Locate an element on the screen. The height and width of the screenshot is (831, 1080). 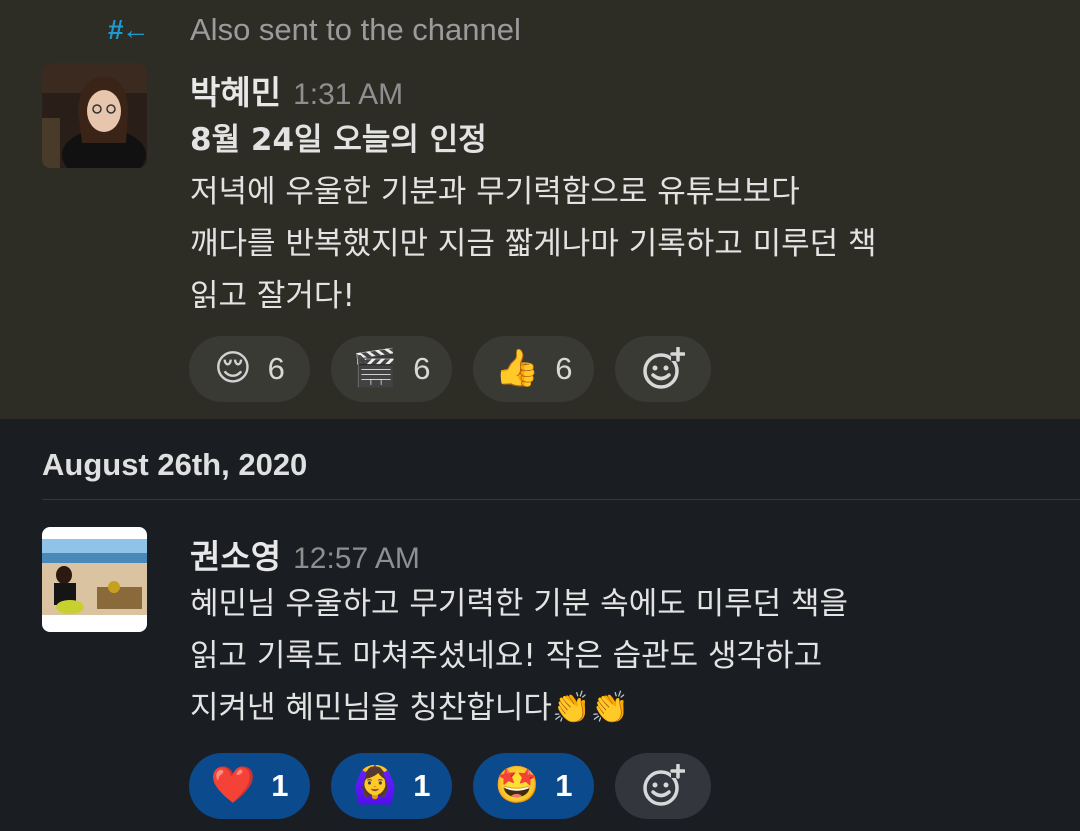
timestamp: 12:57 AM is located at coordinates (356, 559).